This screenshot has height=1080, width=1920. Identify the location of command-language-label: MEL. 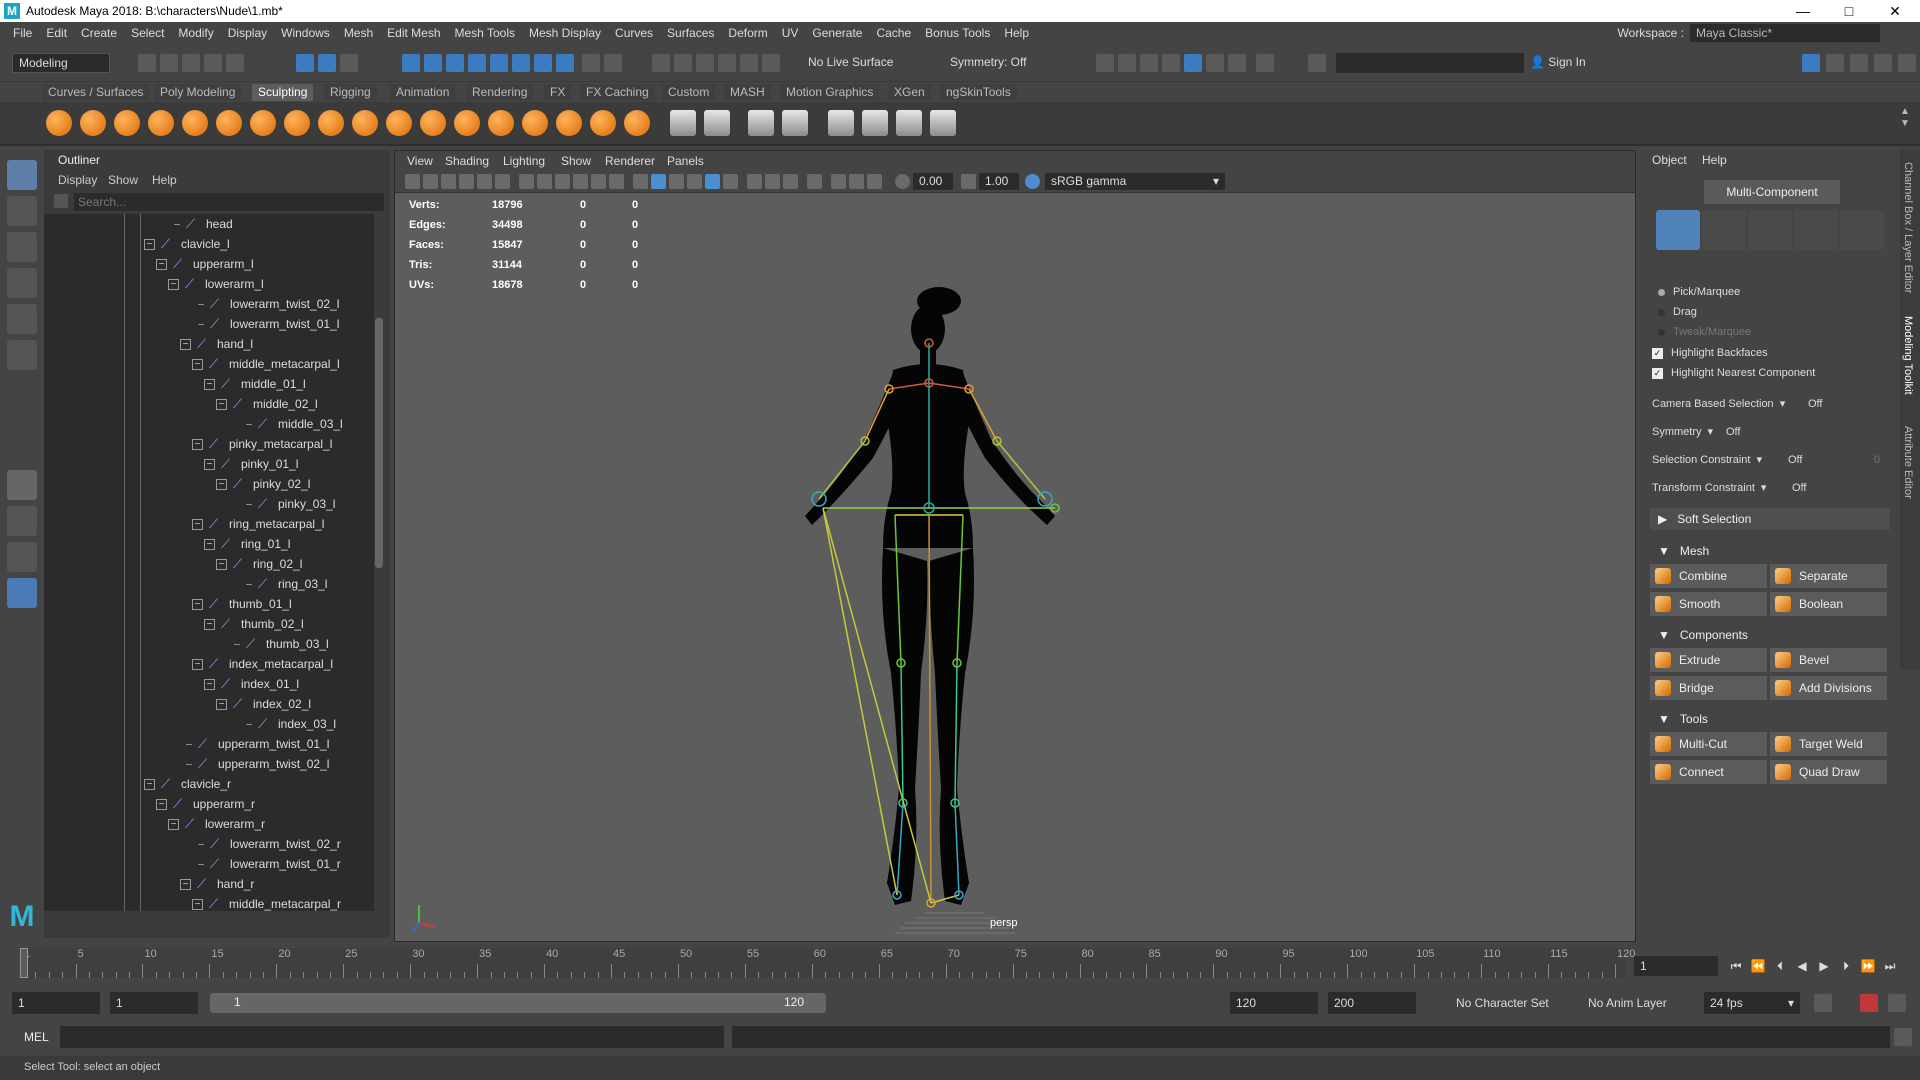
(36, 1037).